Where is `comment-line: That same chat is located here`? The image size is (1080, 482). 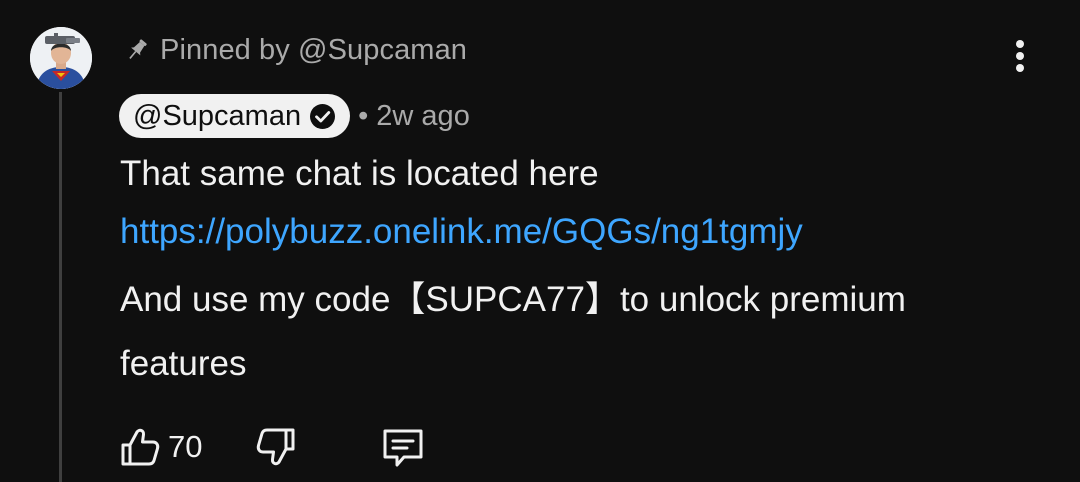
comment-line: That same chat is located here is located at coordinates (359, 173).